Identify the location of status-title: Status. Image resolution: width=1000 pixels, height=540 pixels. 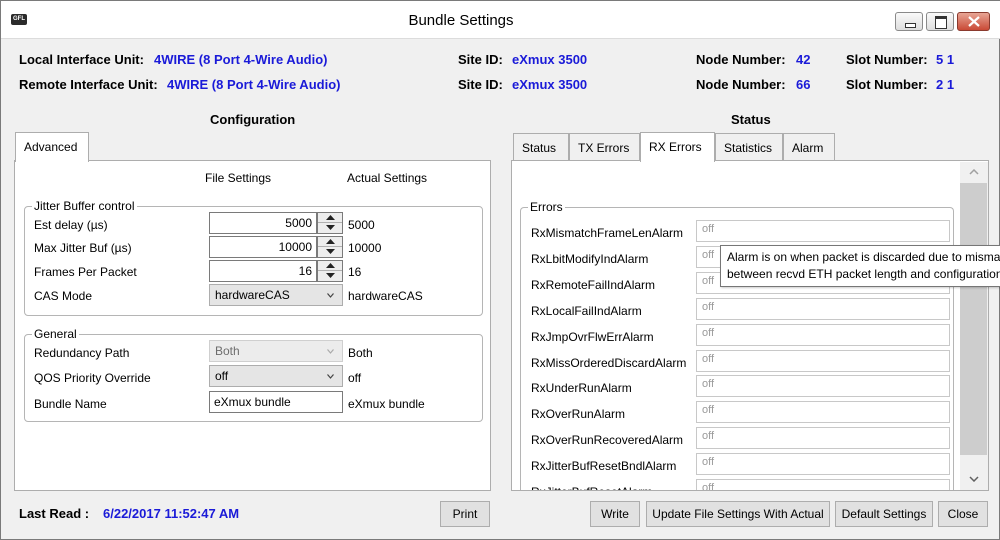
(751, 119).